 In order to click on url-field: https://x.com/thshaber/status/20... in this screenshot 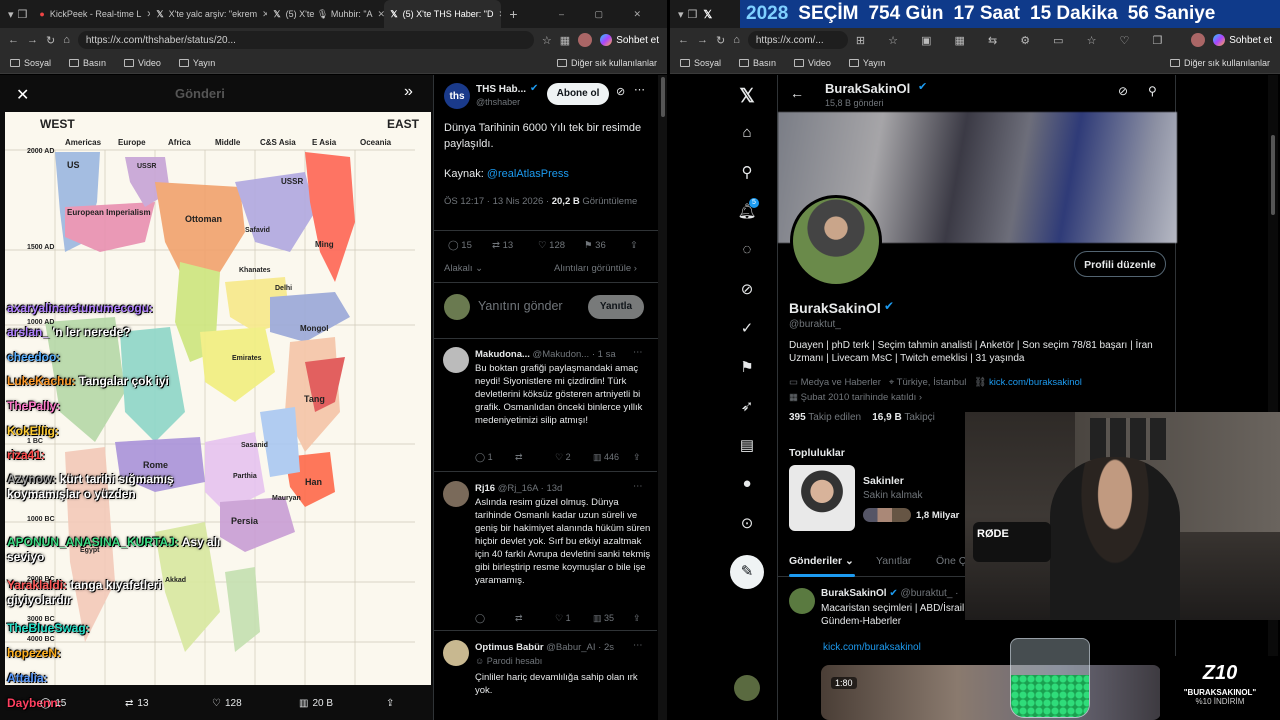, I will do `click(305, 40)`.